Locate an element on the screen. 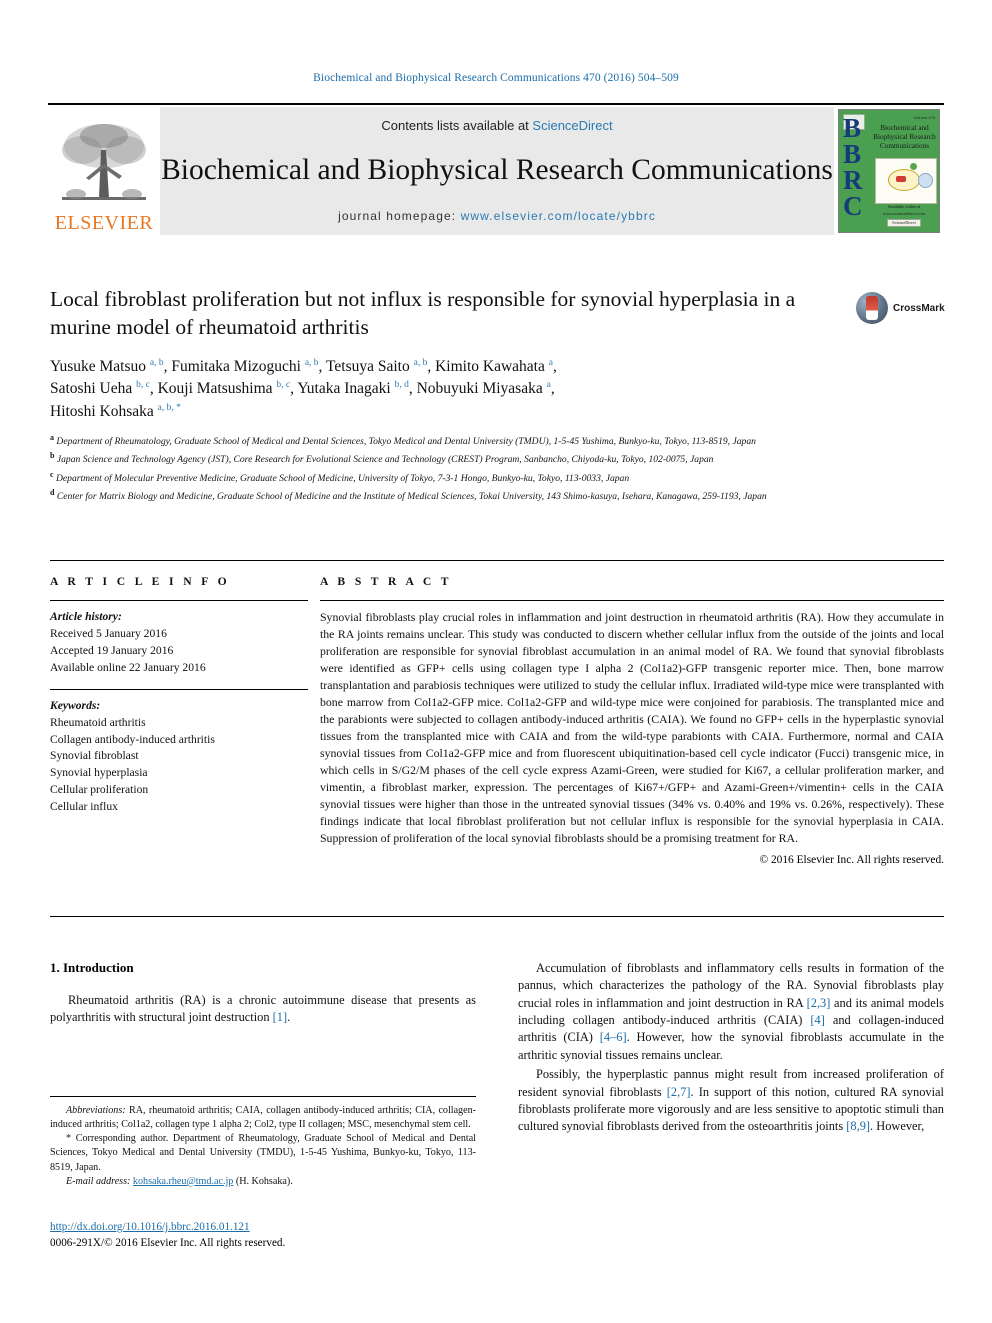 This screenshot has width=992, height=1323. cover-figure-nucleus-icon is located at coordinates (901, 179).